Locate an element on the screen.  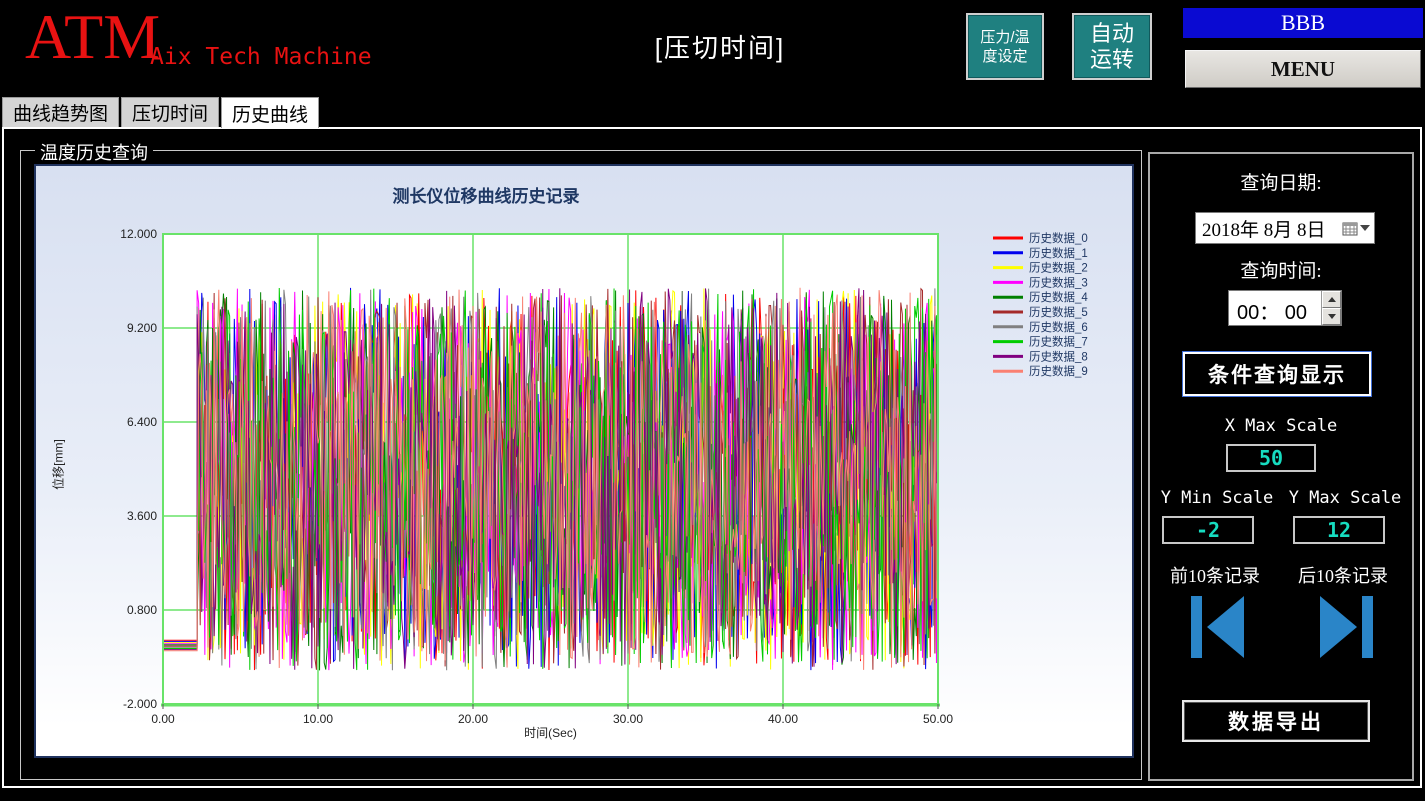
skip-forward-button is located at coordinates (1346, 627).